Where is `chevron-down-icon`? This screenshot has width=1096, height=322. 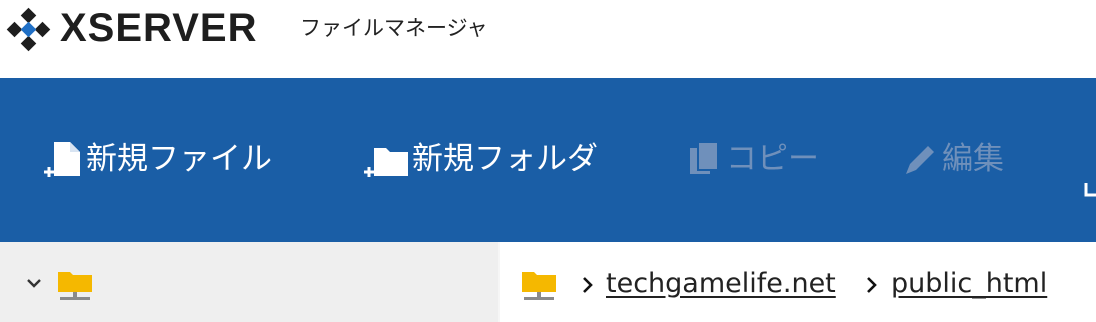
chevron-down-icon is located at coordinates (34, 283).